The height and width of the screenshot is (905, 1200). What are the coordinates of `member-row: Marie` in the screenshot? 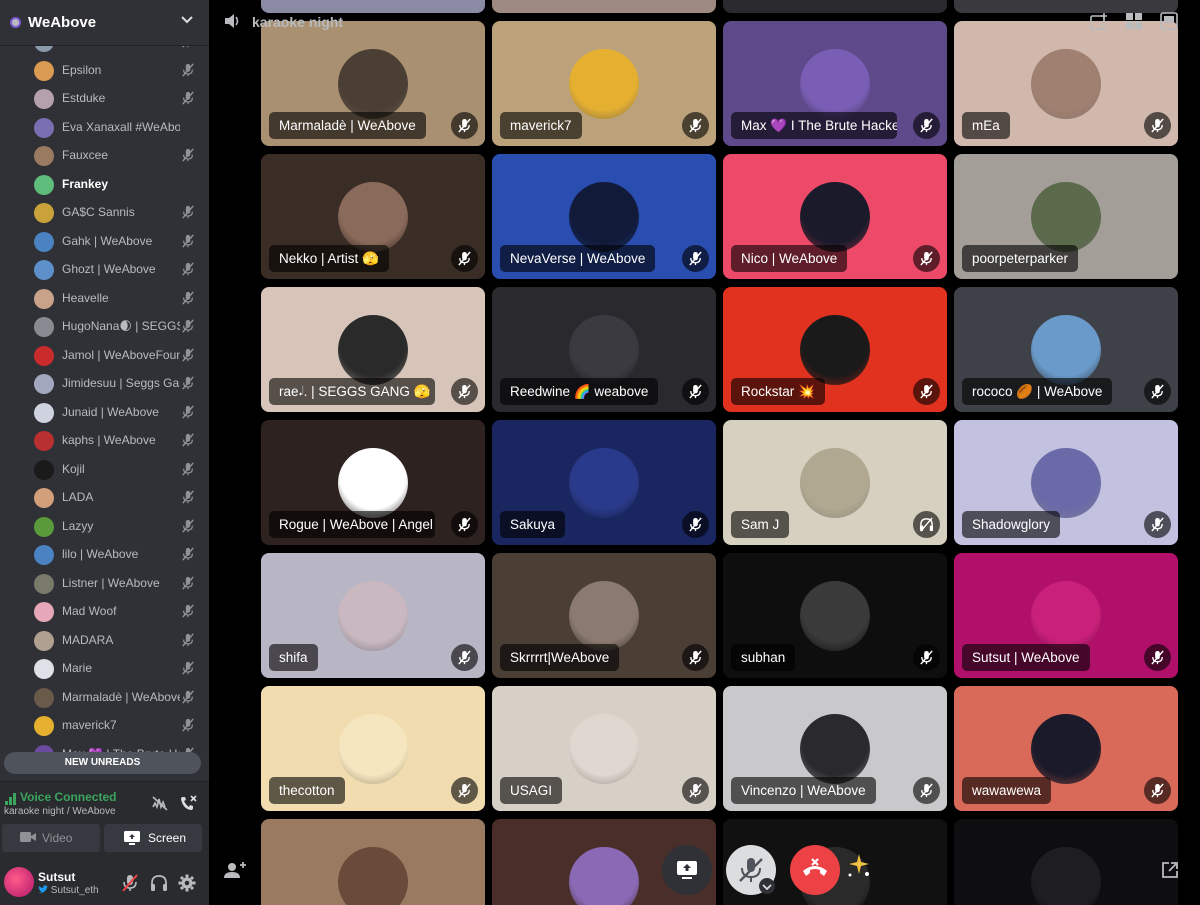 It's located at (117, 669).